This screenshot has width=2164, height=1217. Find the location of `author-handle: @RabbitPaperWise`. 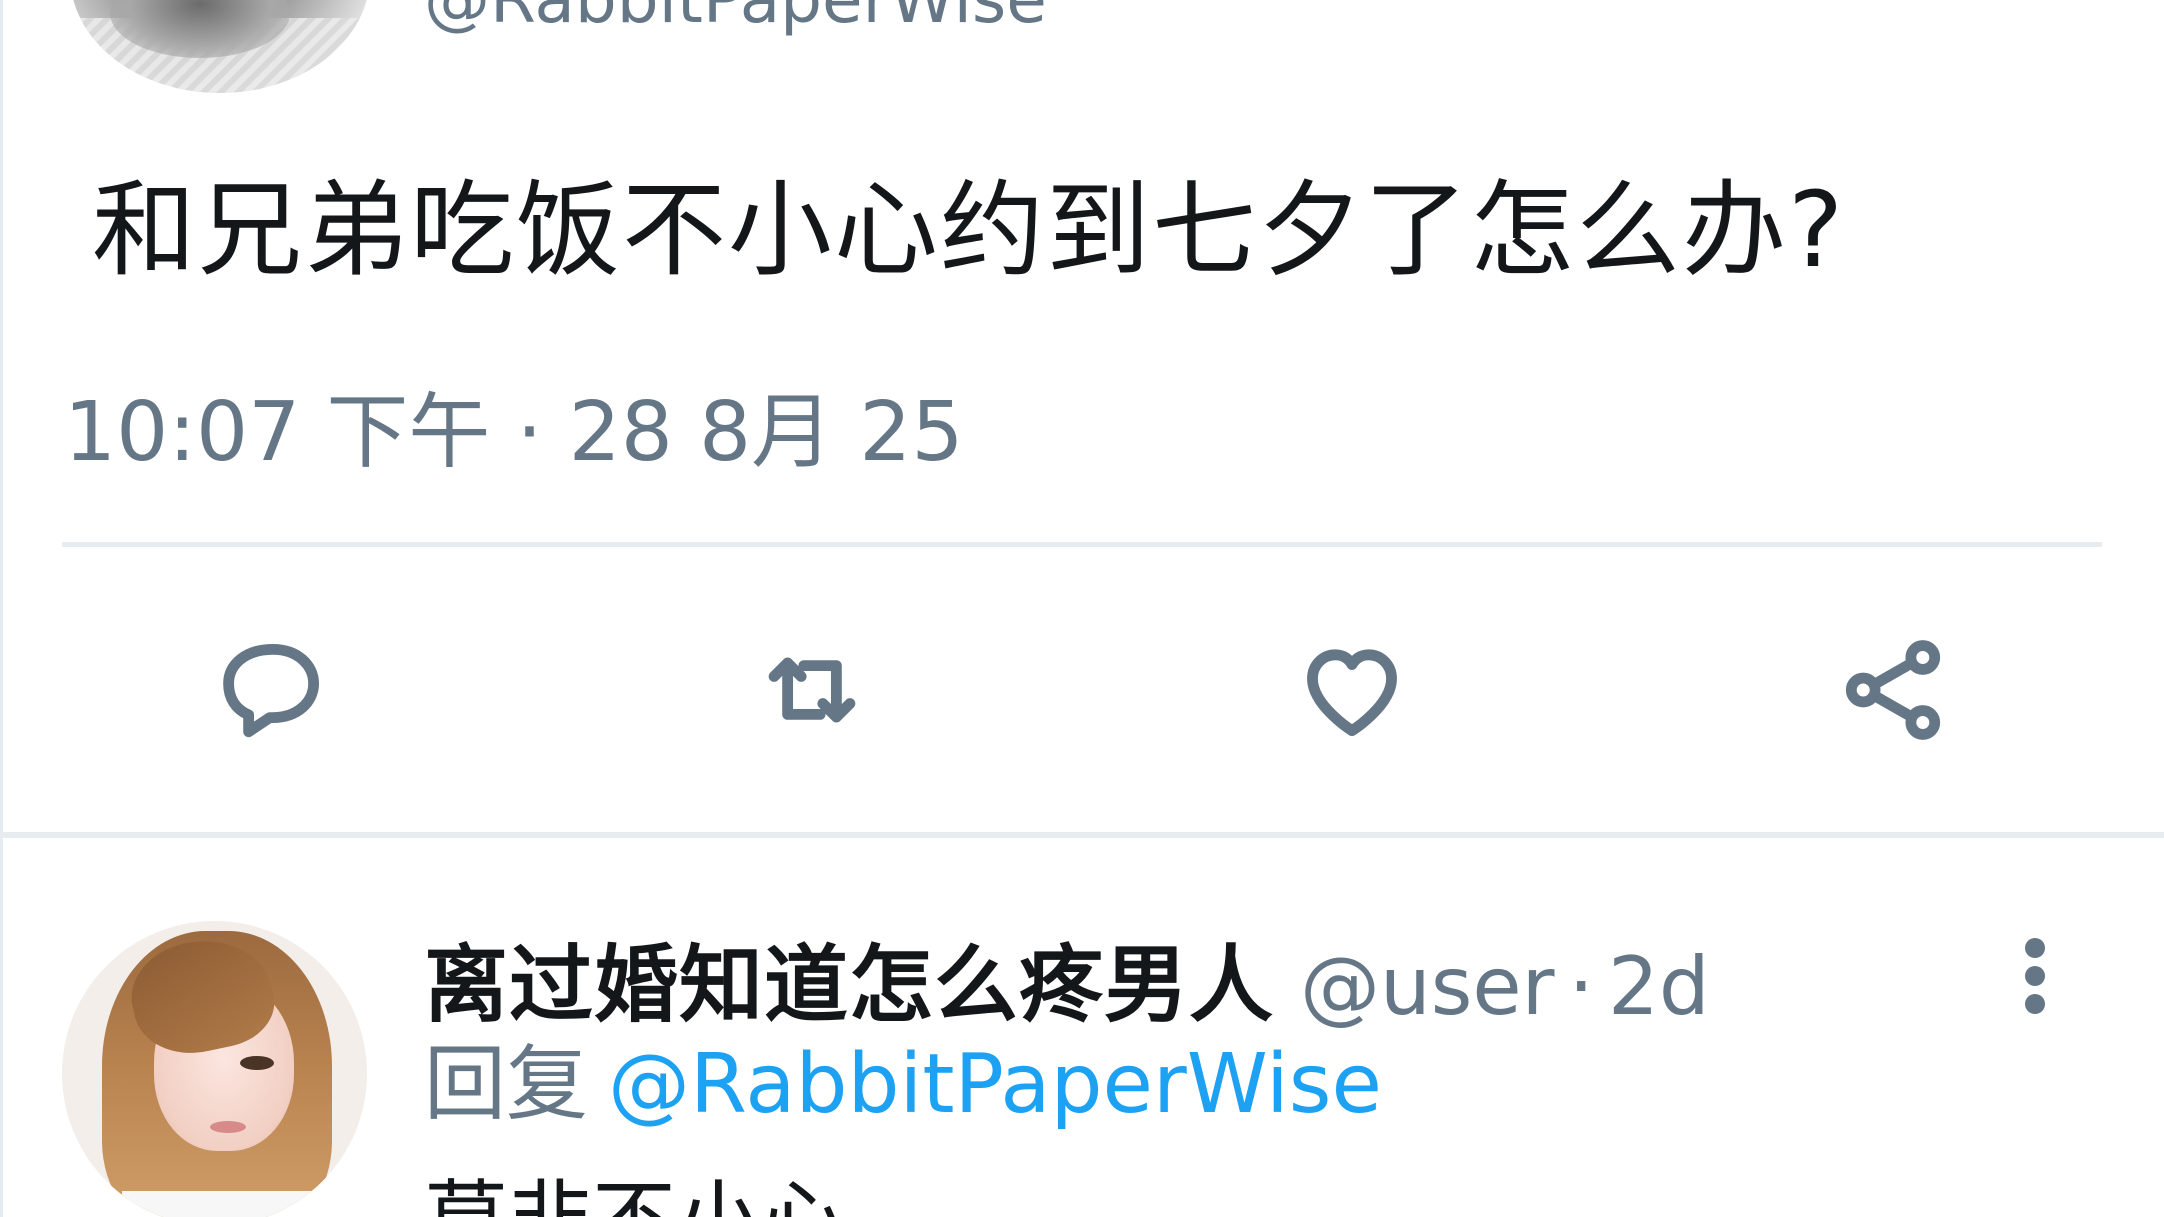

author-handle: @RabbitPaperWise is located at coordinates (735, 20).